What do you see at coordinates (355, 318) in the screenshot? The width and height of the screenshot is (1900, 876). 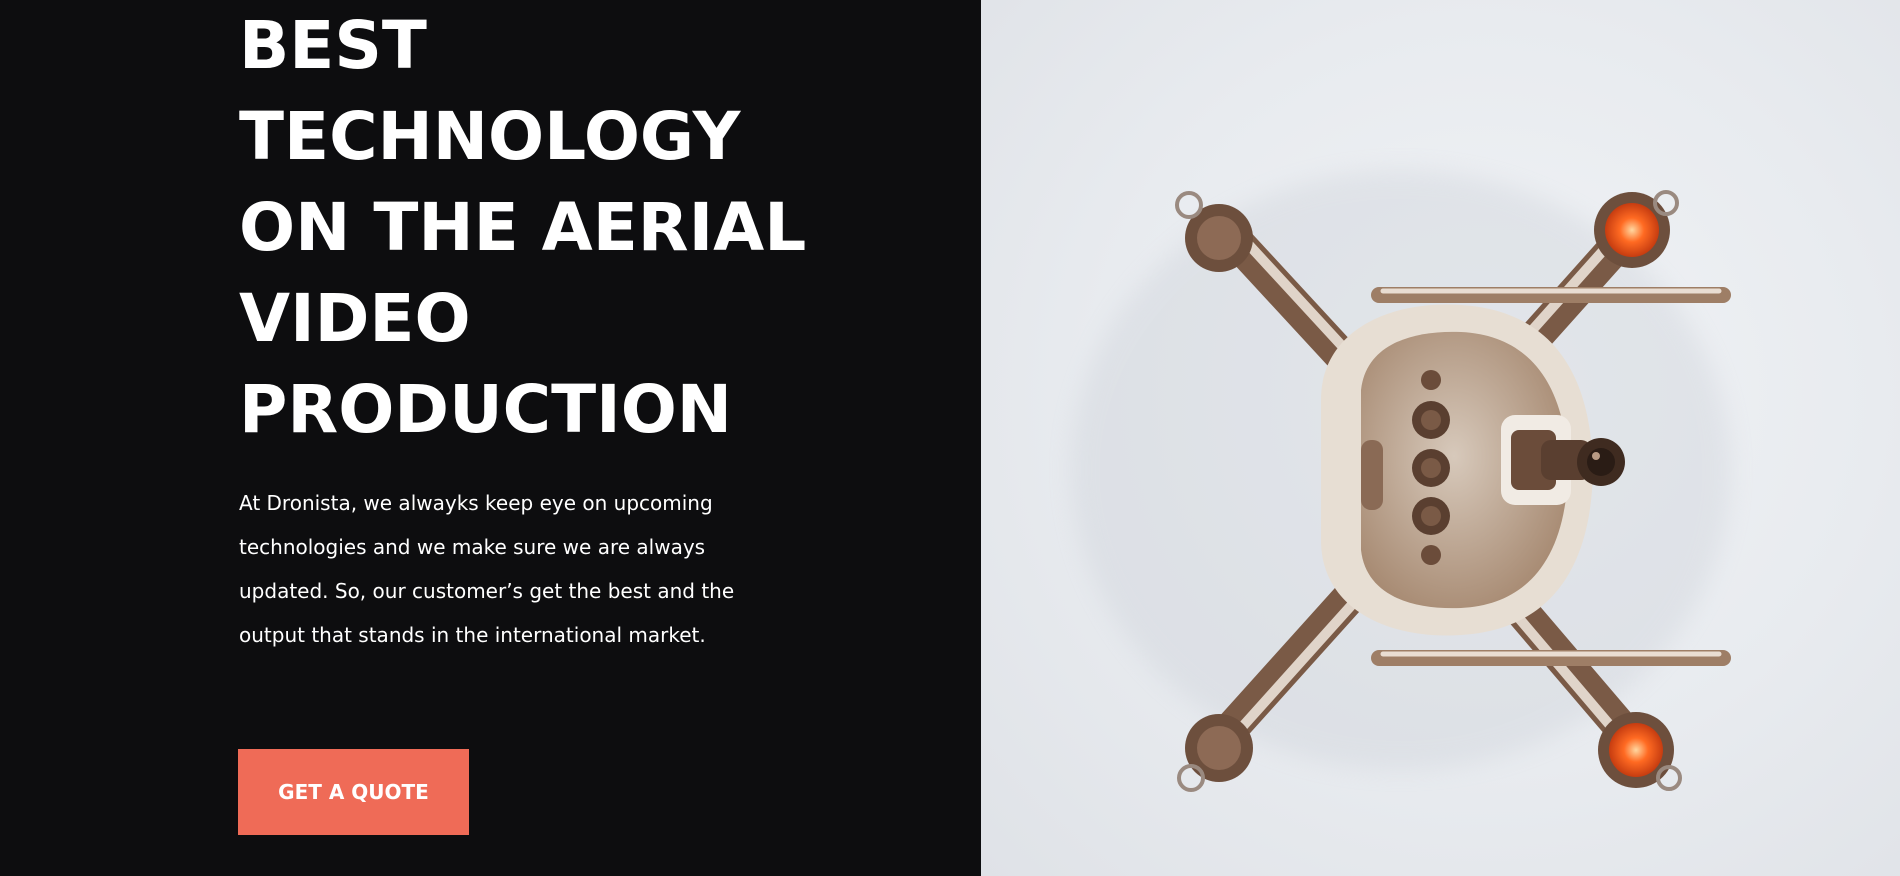 I see `hero-heading-line: VIDEO` at bounding box center [355, 318].